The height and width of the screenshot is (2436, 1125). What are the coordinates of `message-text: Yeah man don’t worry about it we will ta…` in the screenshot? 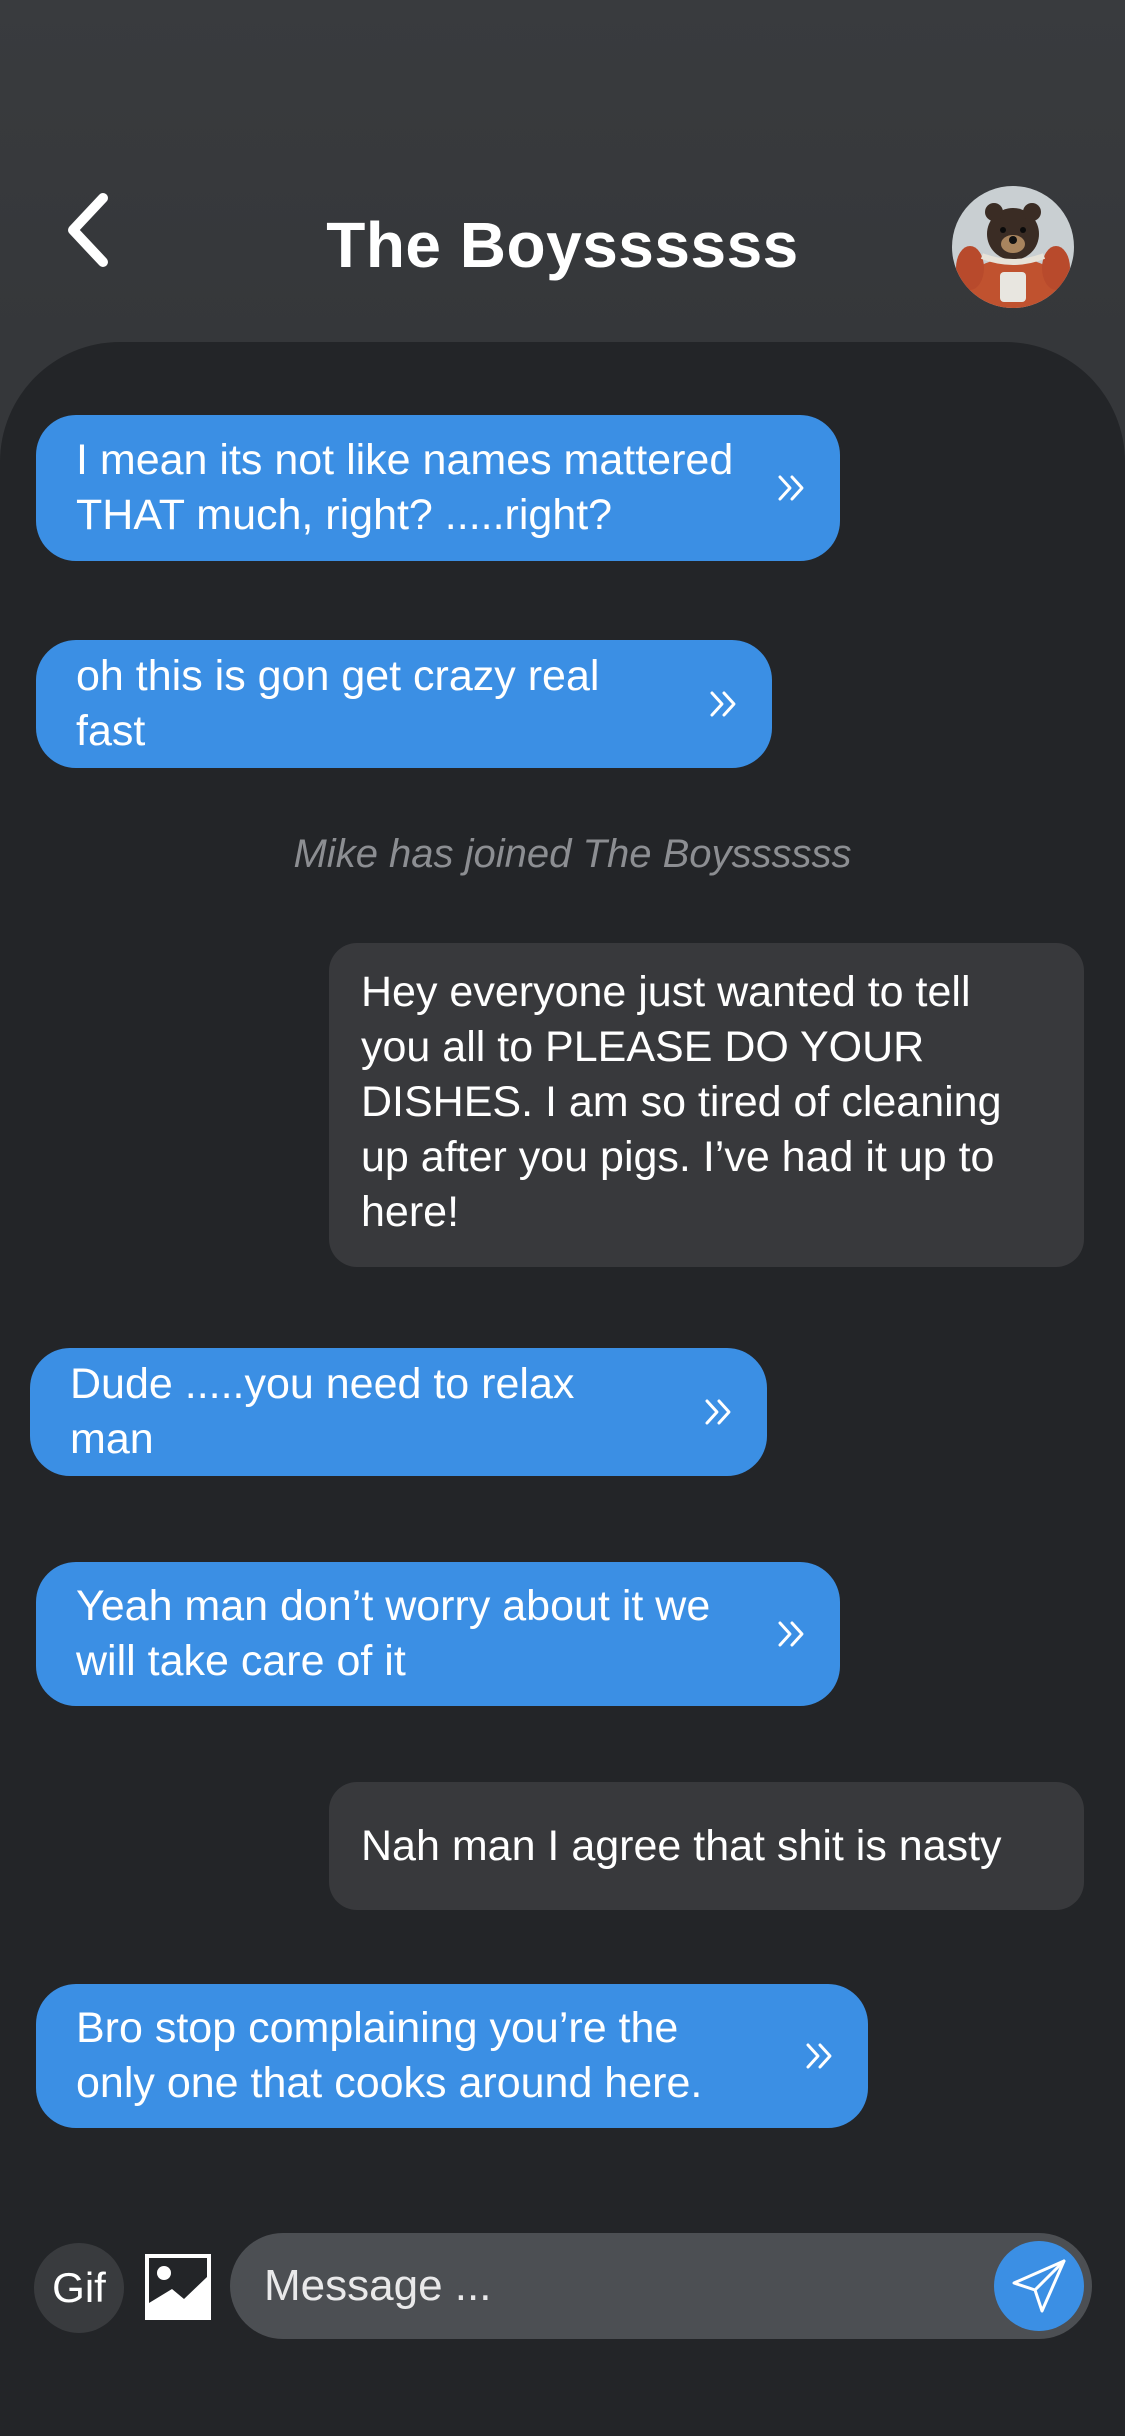 It's located at (393, 1633).